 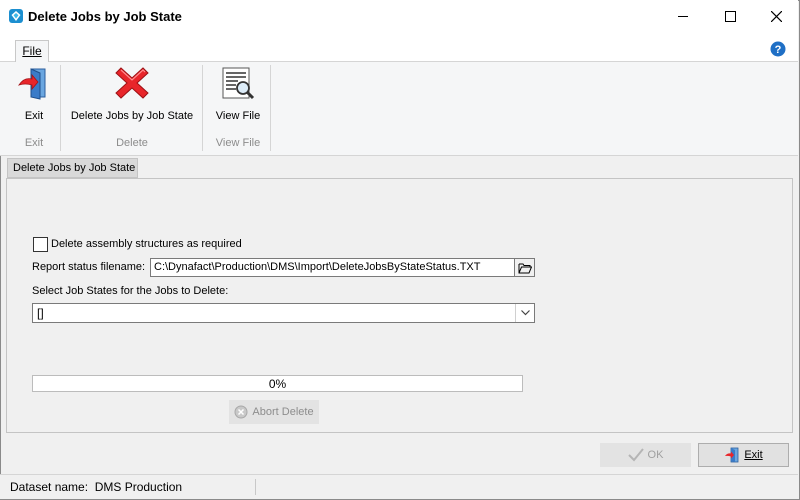 I want to click on maximize-button, so click(x=730, y=16).